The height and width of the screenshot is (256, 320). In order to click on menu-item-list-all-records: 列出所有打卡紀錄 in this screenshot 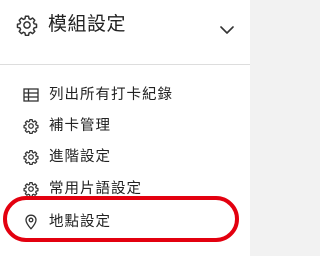, I will do `click(125, 95)`.